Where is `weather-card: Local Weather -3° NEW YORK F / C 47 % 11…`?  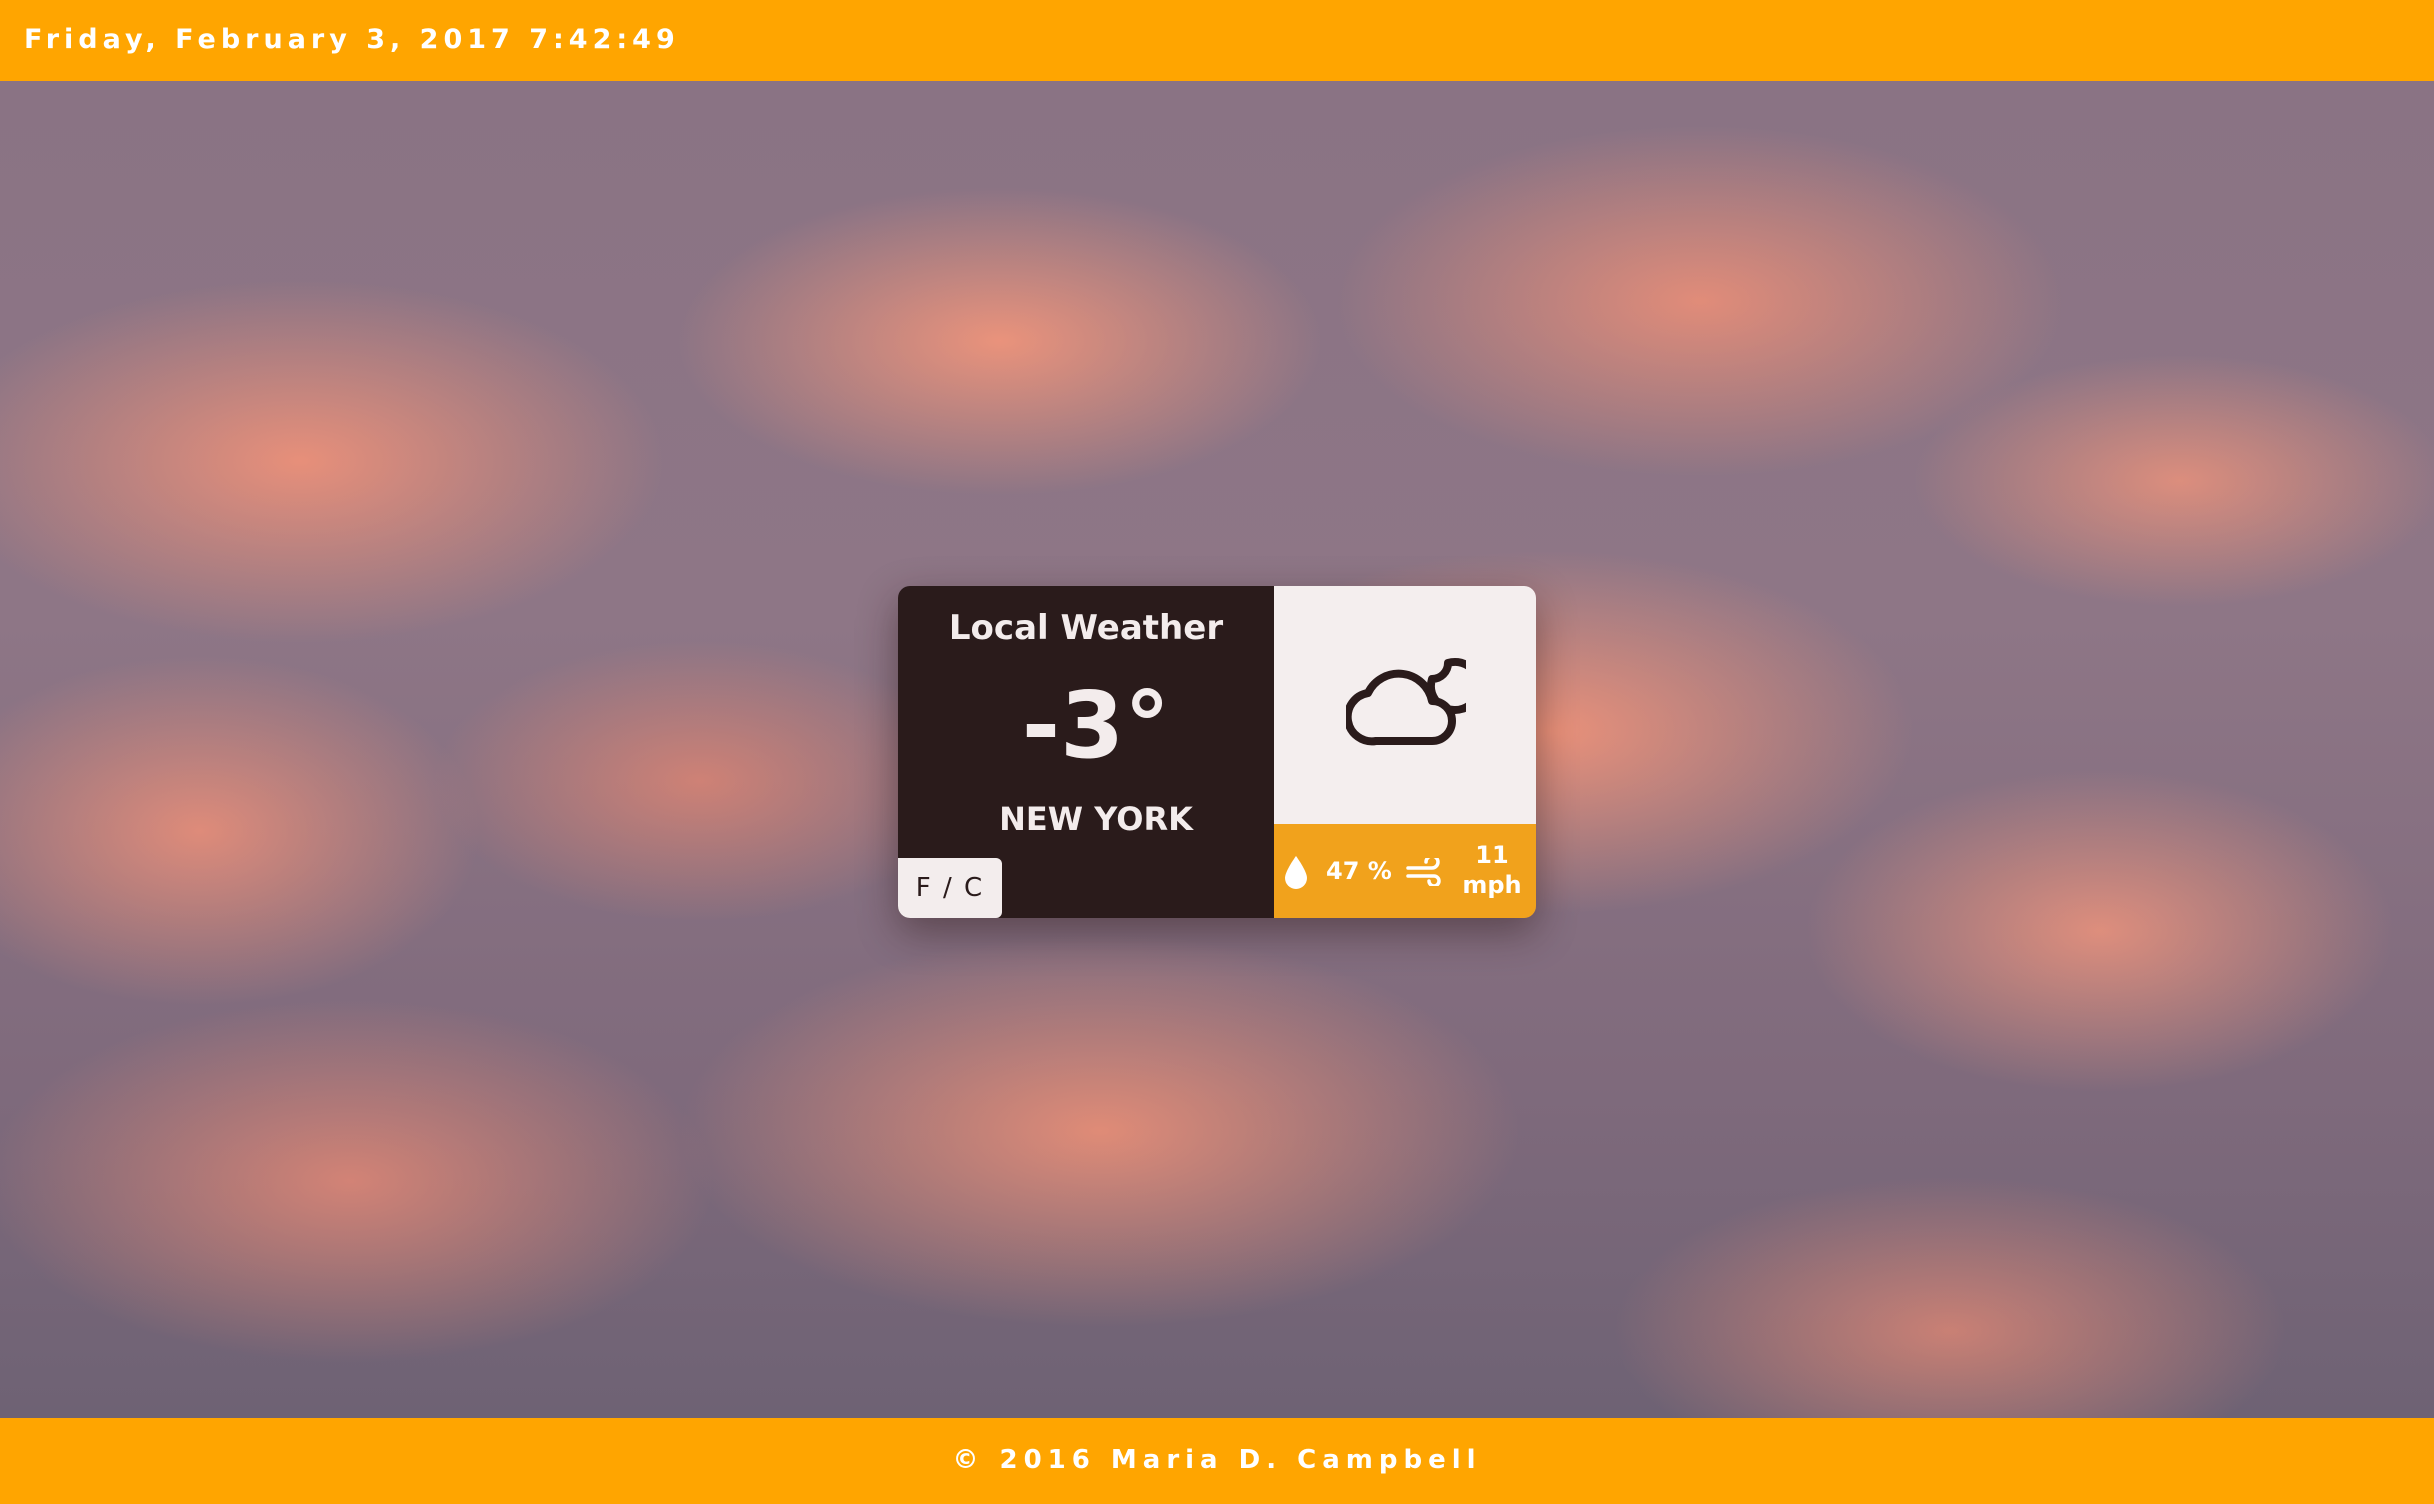 weather-card: Local Weather -3° NEW YORK F / C 47 % 11… is located at coordinates (1217, 752).